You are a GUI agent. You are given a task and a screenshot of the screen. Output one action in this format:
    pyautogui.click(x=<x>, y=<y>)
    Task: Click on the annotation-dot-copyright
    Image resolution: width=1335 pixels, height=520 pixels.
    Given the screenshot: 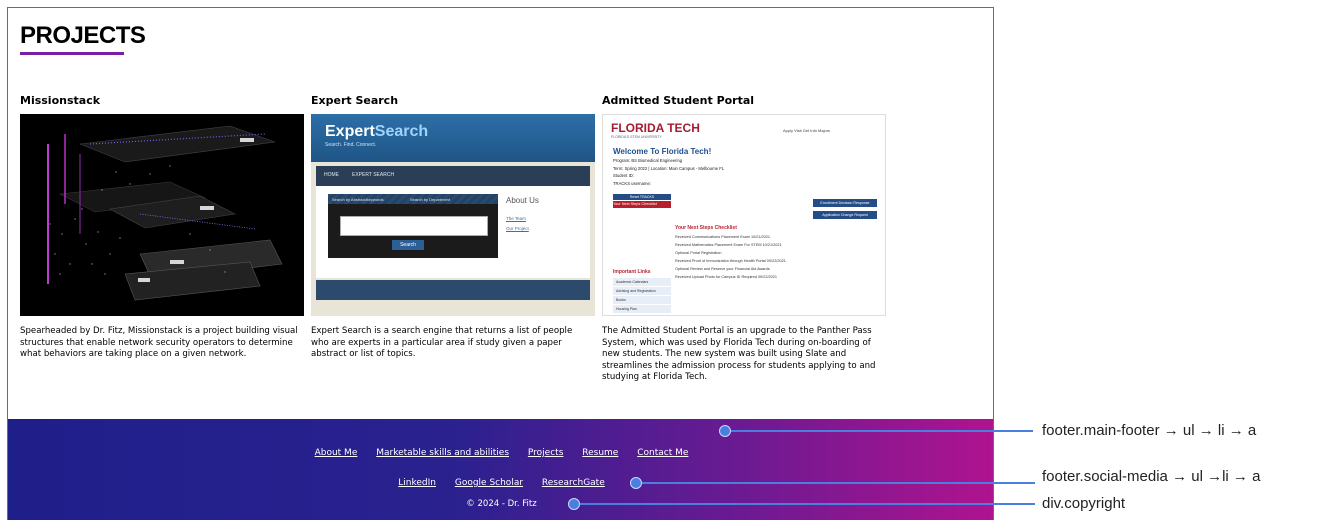 What is the action you would take?
    pyautogui.click(x=574, y=504)
    